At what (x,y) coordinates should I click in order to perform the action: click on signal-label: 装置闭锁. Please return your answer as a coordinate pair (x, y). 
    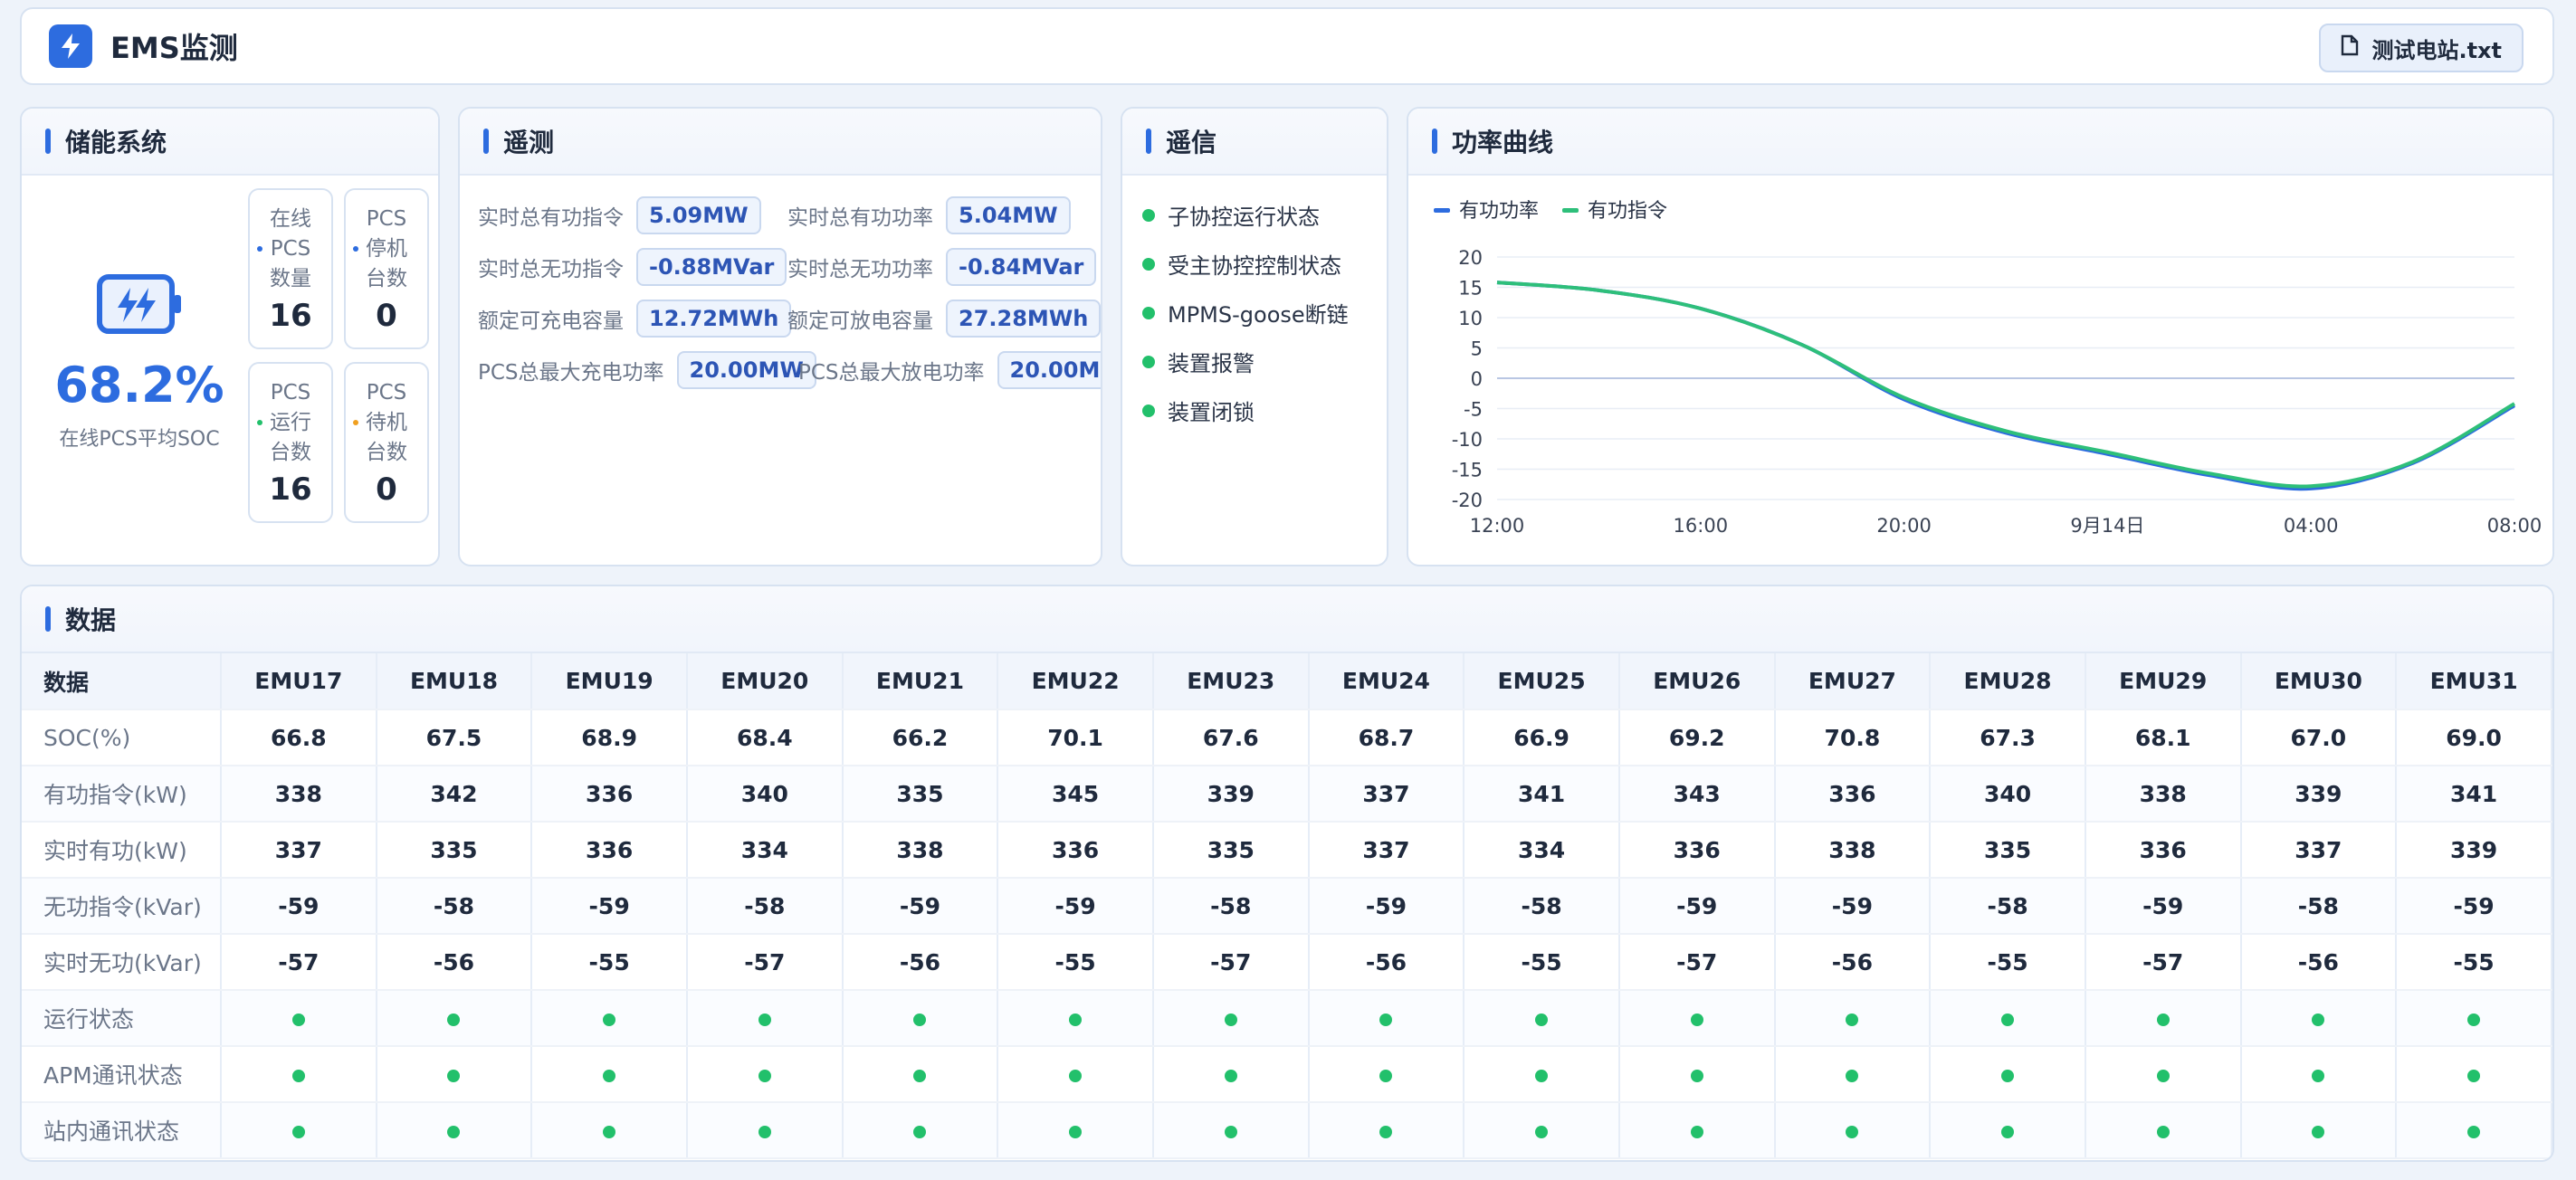
    Looking at the image, I should click on (1211, 412).